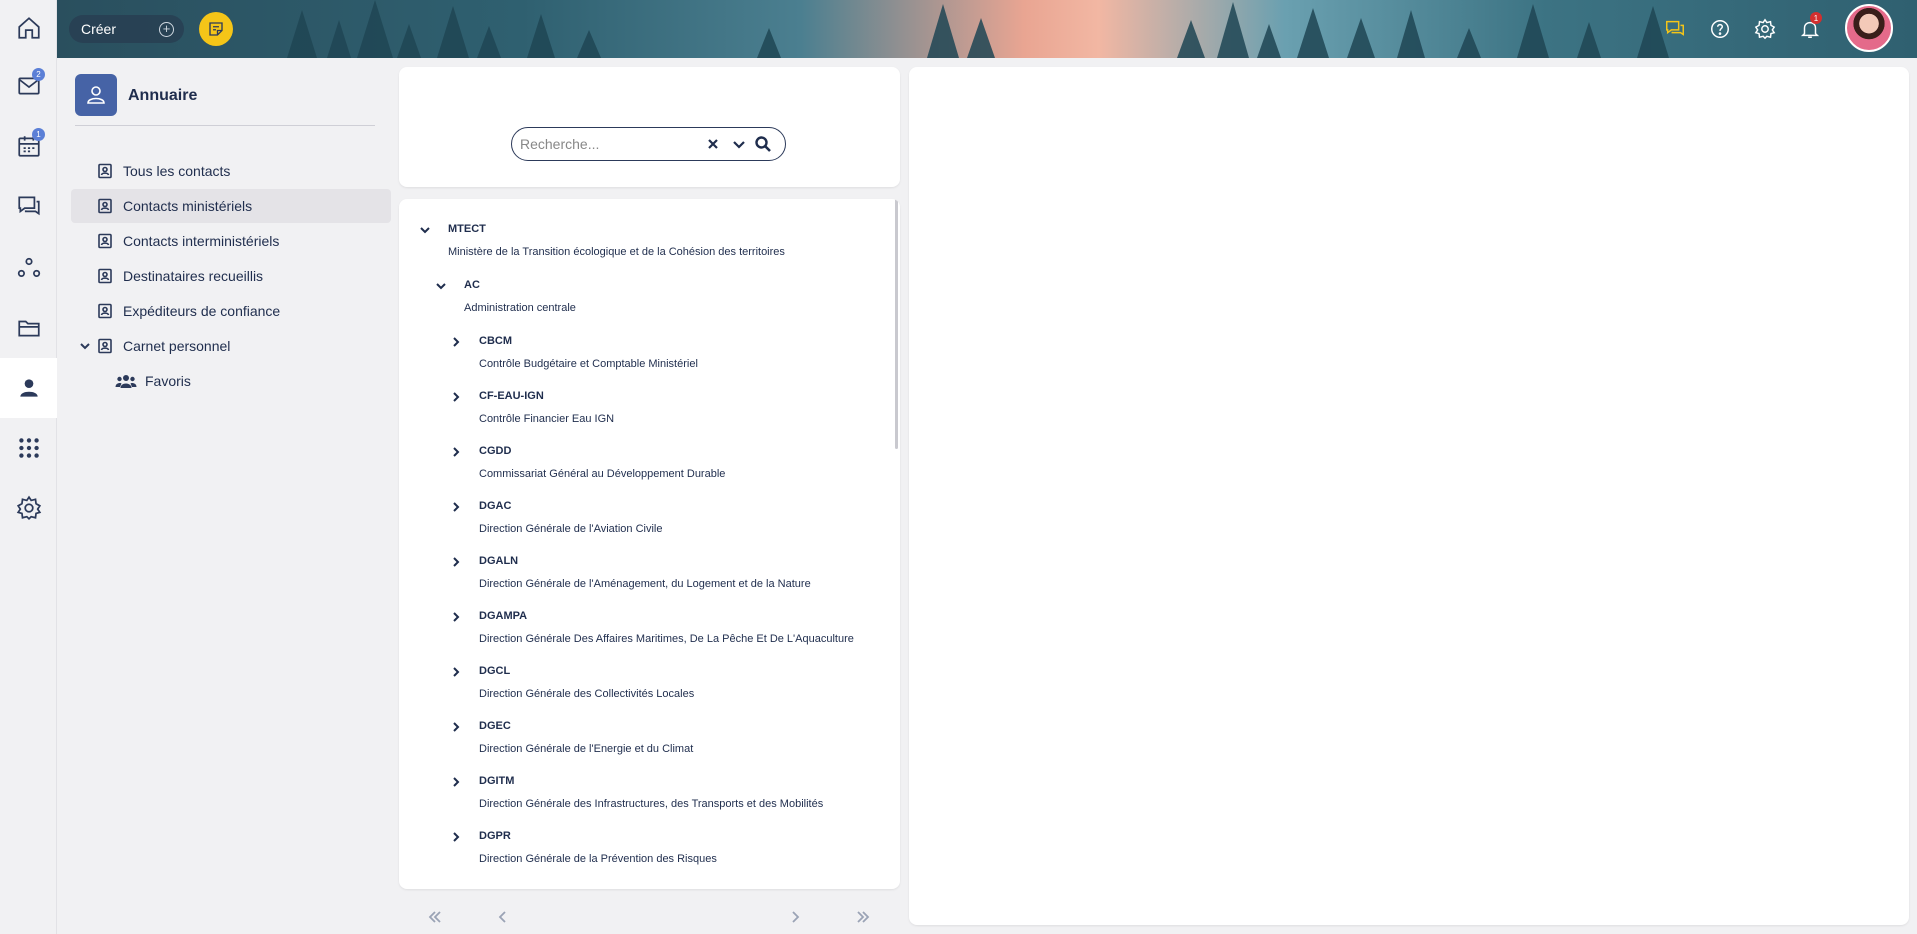 This screenshot has height=934, width=1917. I want to click on help-button, so click(1720, 29).